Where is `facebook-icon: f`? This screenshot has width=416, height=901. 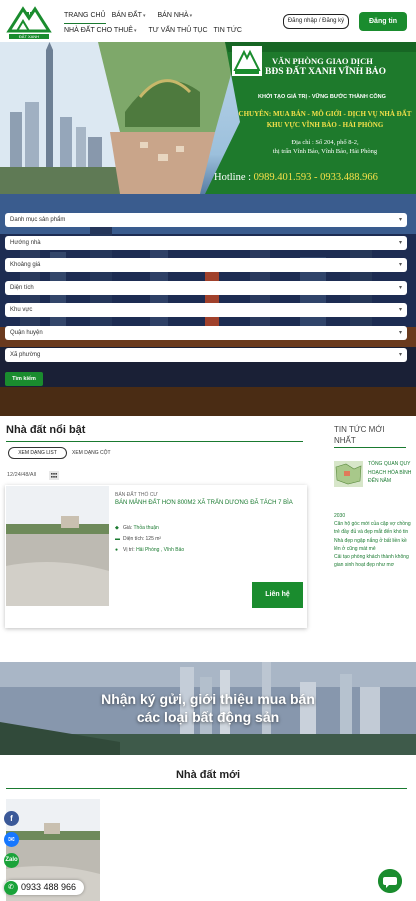
facebook-icon: f is located at coordinates (11, 818).